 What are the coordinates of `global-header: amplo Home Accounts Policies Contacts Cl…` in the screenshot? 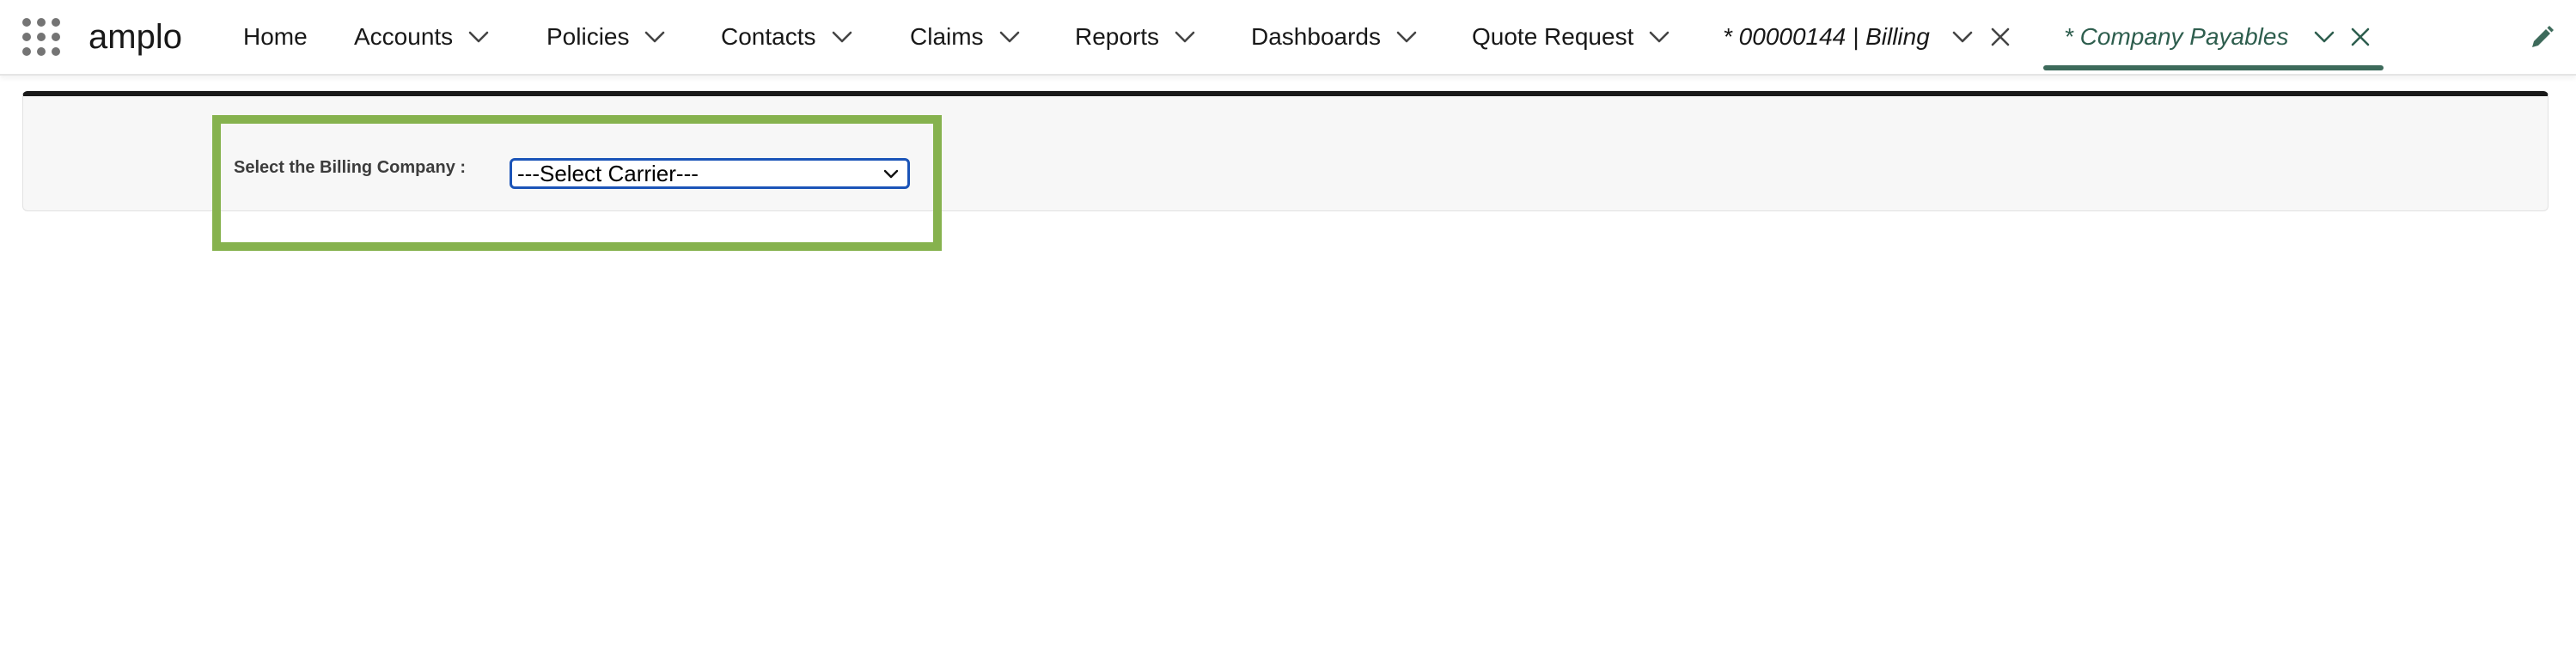 It's located at (1288, 38).